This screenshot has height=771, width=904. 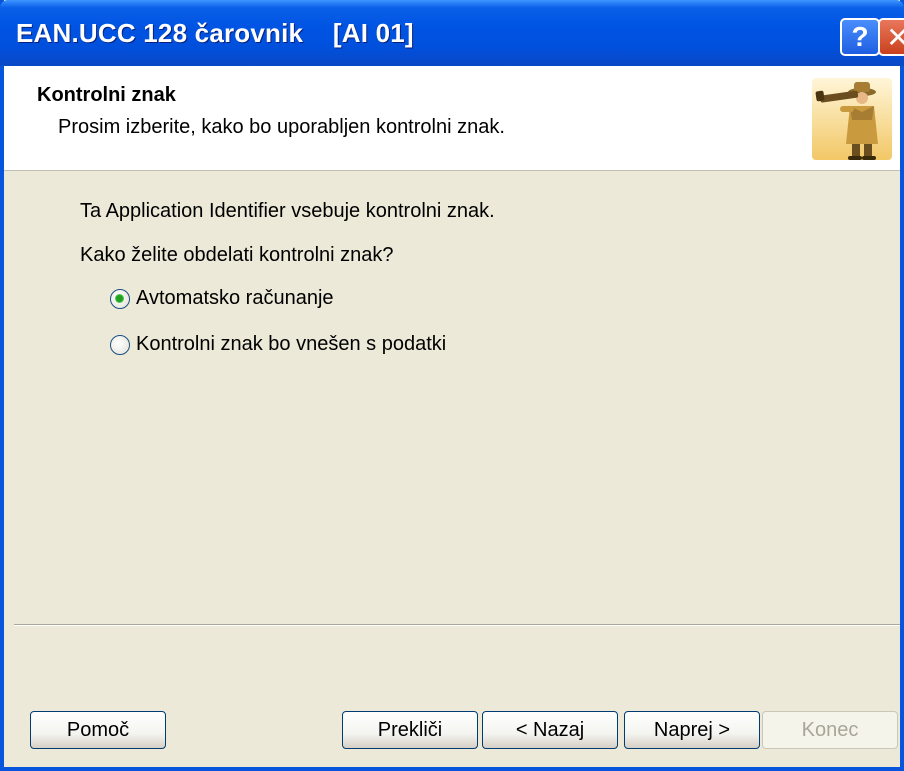 I want to click on radio-unchecked-icon, so click(x=120, y=344).